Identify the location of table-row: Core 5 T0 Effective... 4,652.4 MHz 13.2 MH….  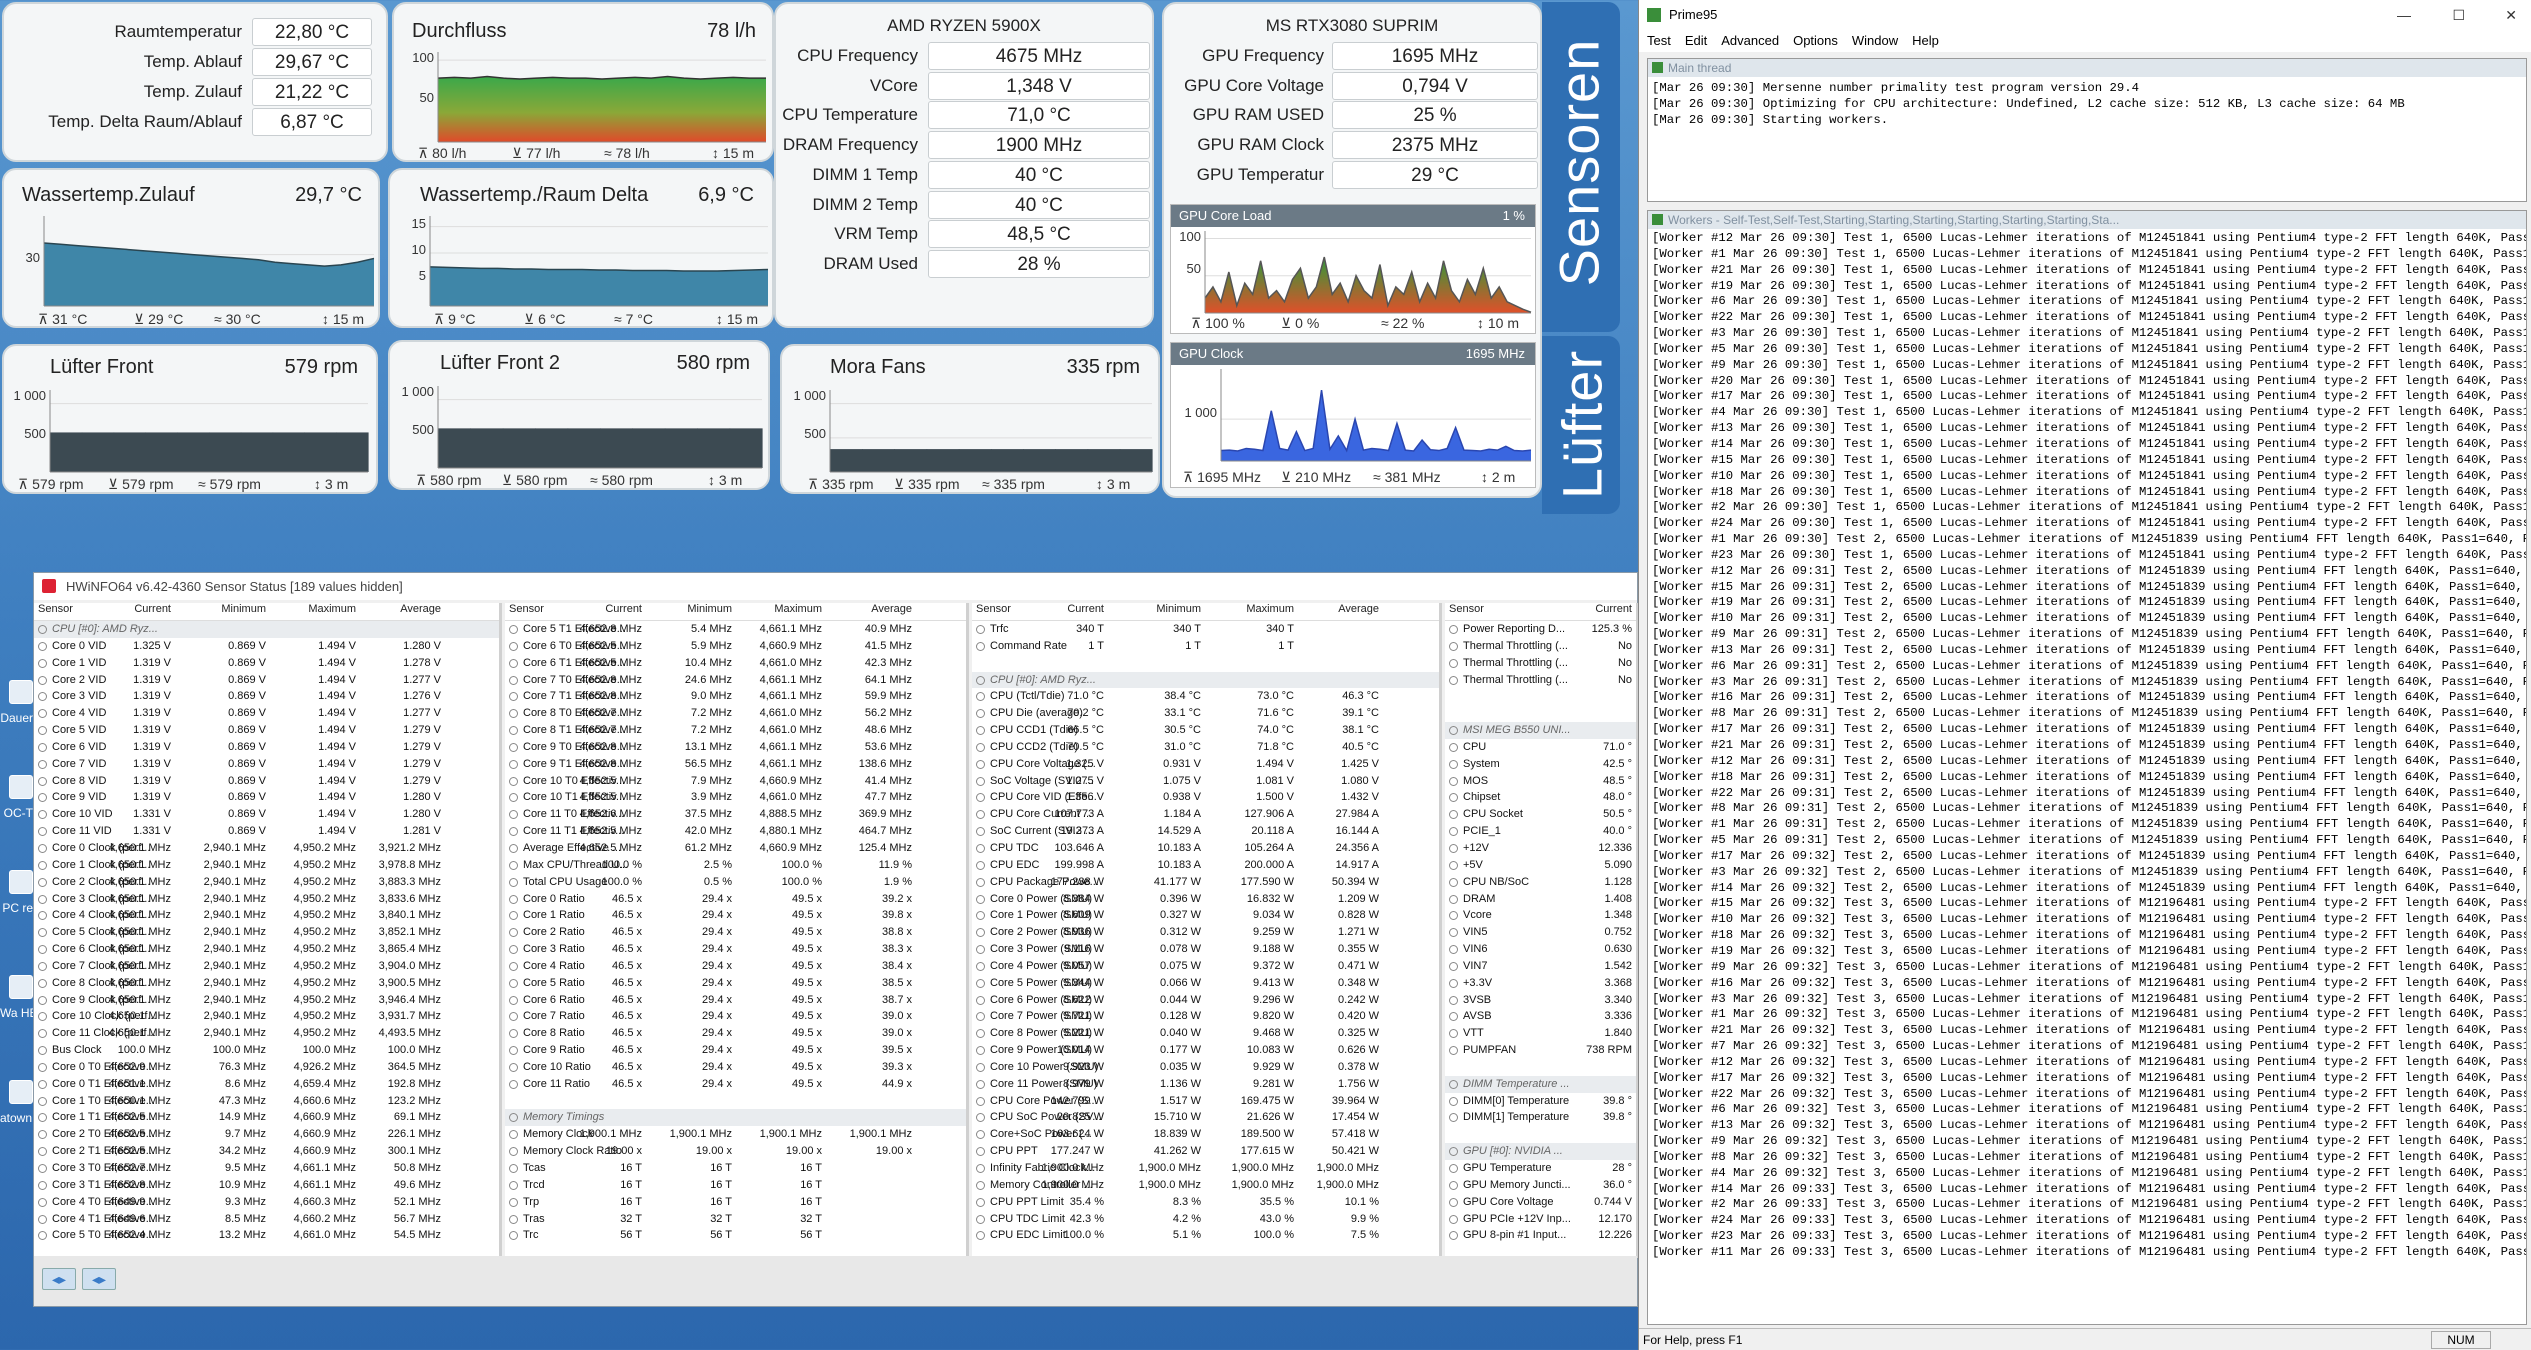
(266, 1235).